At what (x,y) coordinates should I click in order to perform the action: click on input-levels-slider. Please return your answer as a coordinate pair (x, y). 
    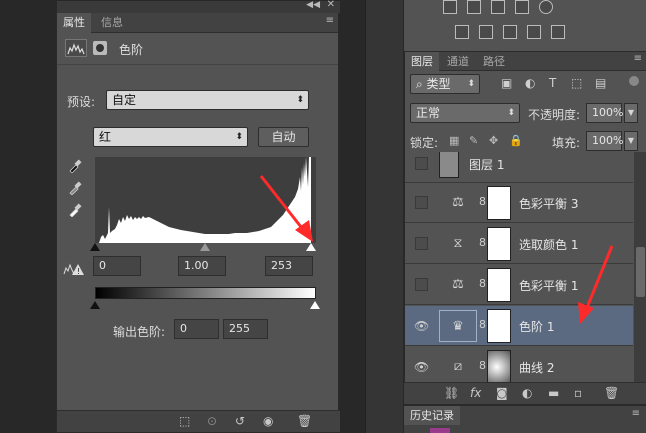
    Looking at the image, I should click on (203, 247).